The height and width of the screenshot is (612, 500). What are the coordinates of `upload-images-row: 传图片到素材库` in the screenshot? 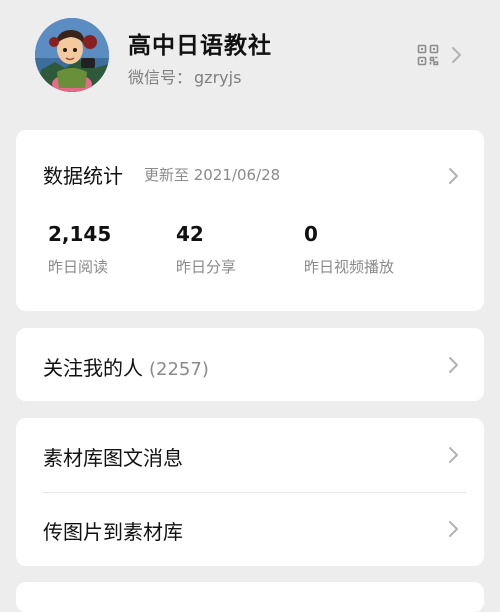 It's located at (113, 530).